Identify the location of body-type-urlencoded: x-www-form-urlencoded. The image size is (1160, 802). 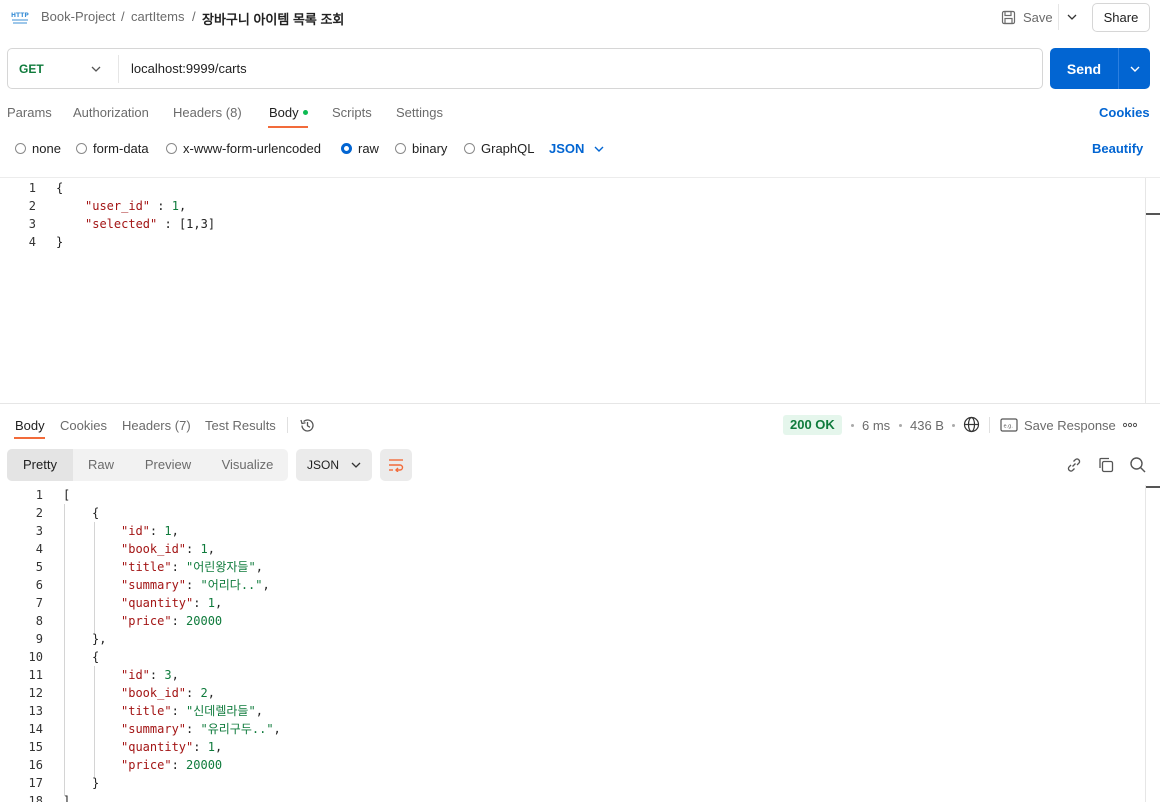
(243, 148).